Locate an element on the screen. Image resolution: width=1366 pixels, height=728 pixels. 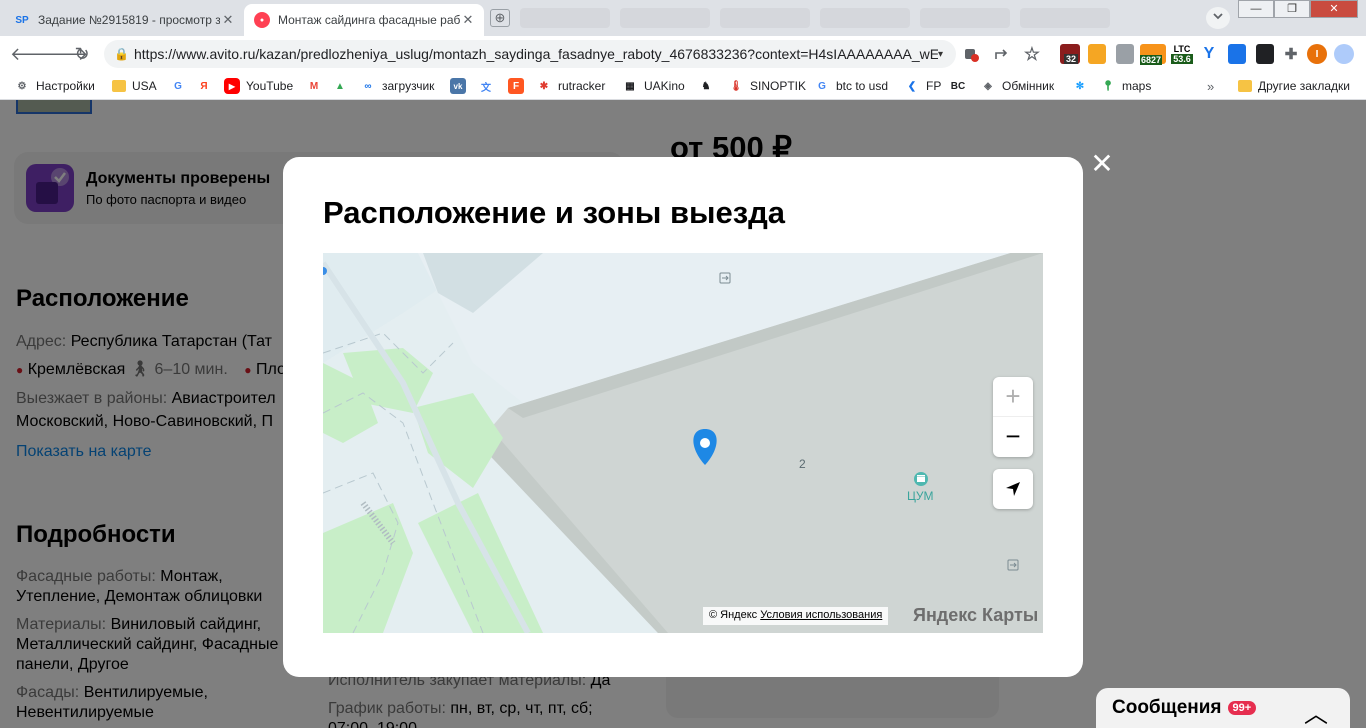
lock-icon: 🔒 is located at coordinates (124, 54).